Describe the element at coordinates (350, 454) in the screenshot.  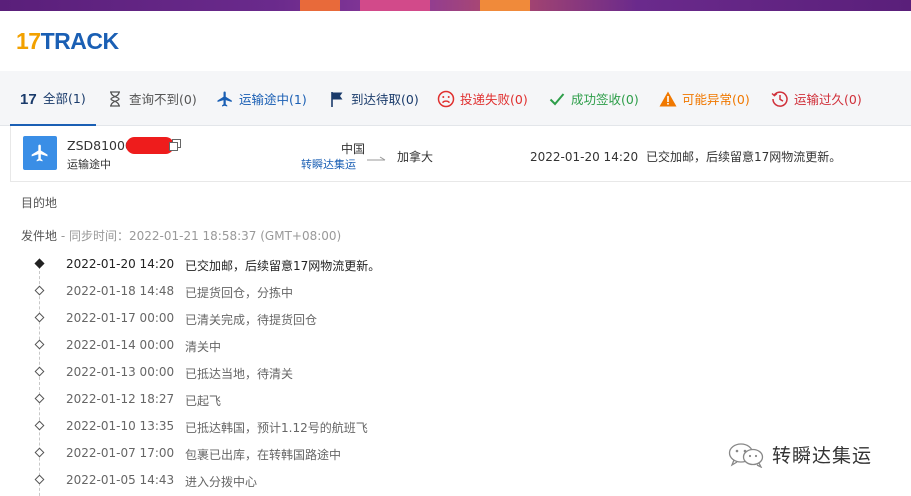
I see `timeline-event: 2022-01-07 17:00 包裹已出库，在转韩国路途中` at that location.